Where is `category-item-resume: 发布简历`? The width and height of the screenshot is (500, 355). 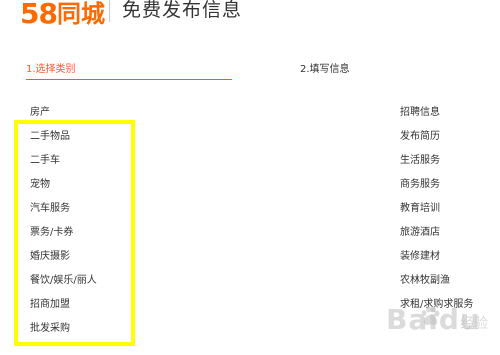 category-item-resume: 发布简历 is located at coordinates (436, 140).